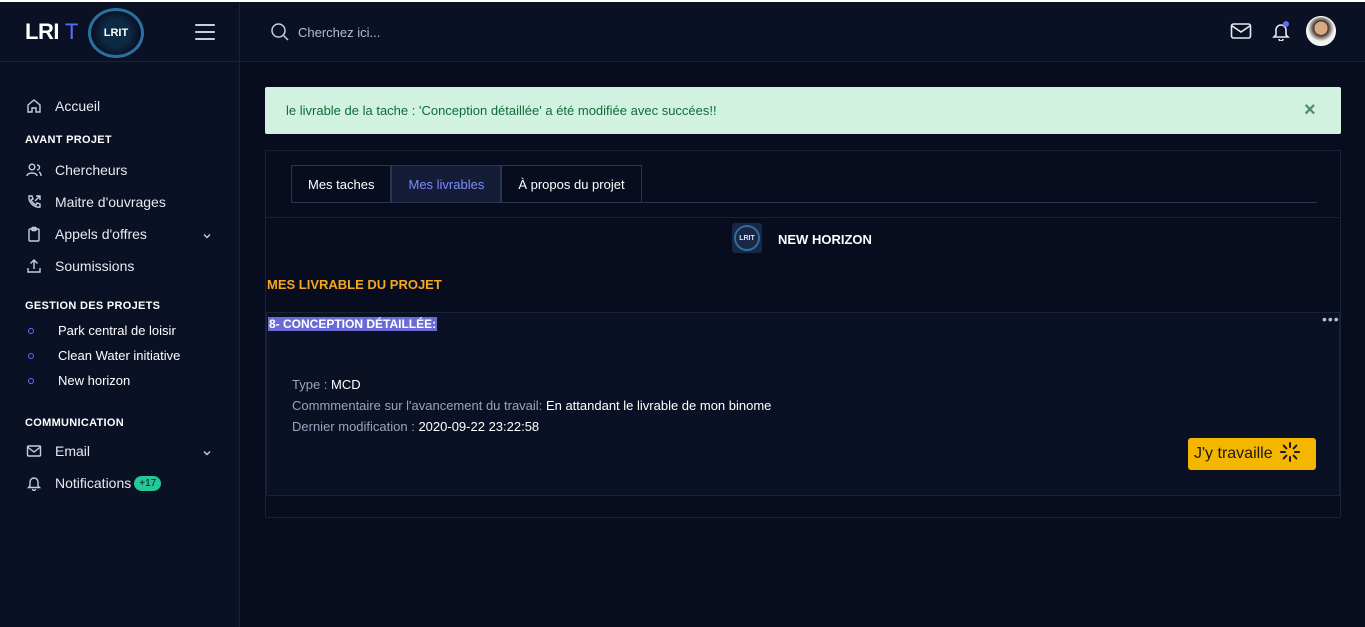 Image resolution: width=1365 pixels, height=627 pixels. What do you see at coordinates (446, 184) in the screenshot?
I see `tab-mes-livrables: Mes livrables` at bounding box center [446, 184].